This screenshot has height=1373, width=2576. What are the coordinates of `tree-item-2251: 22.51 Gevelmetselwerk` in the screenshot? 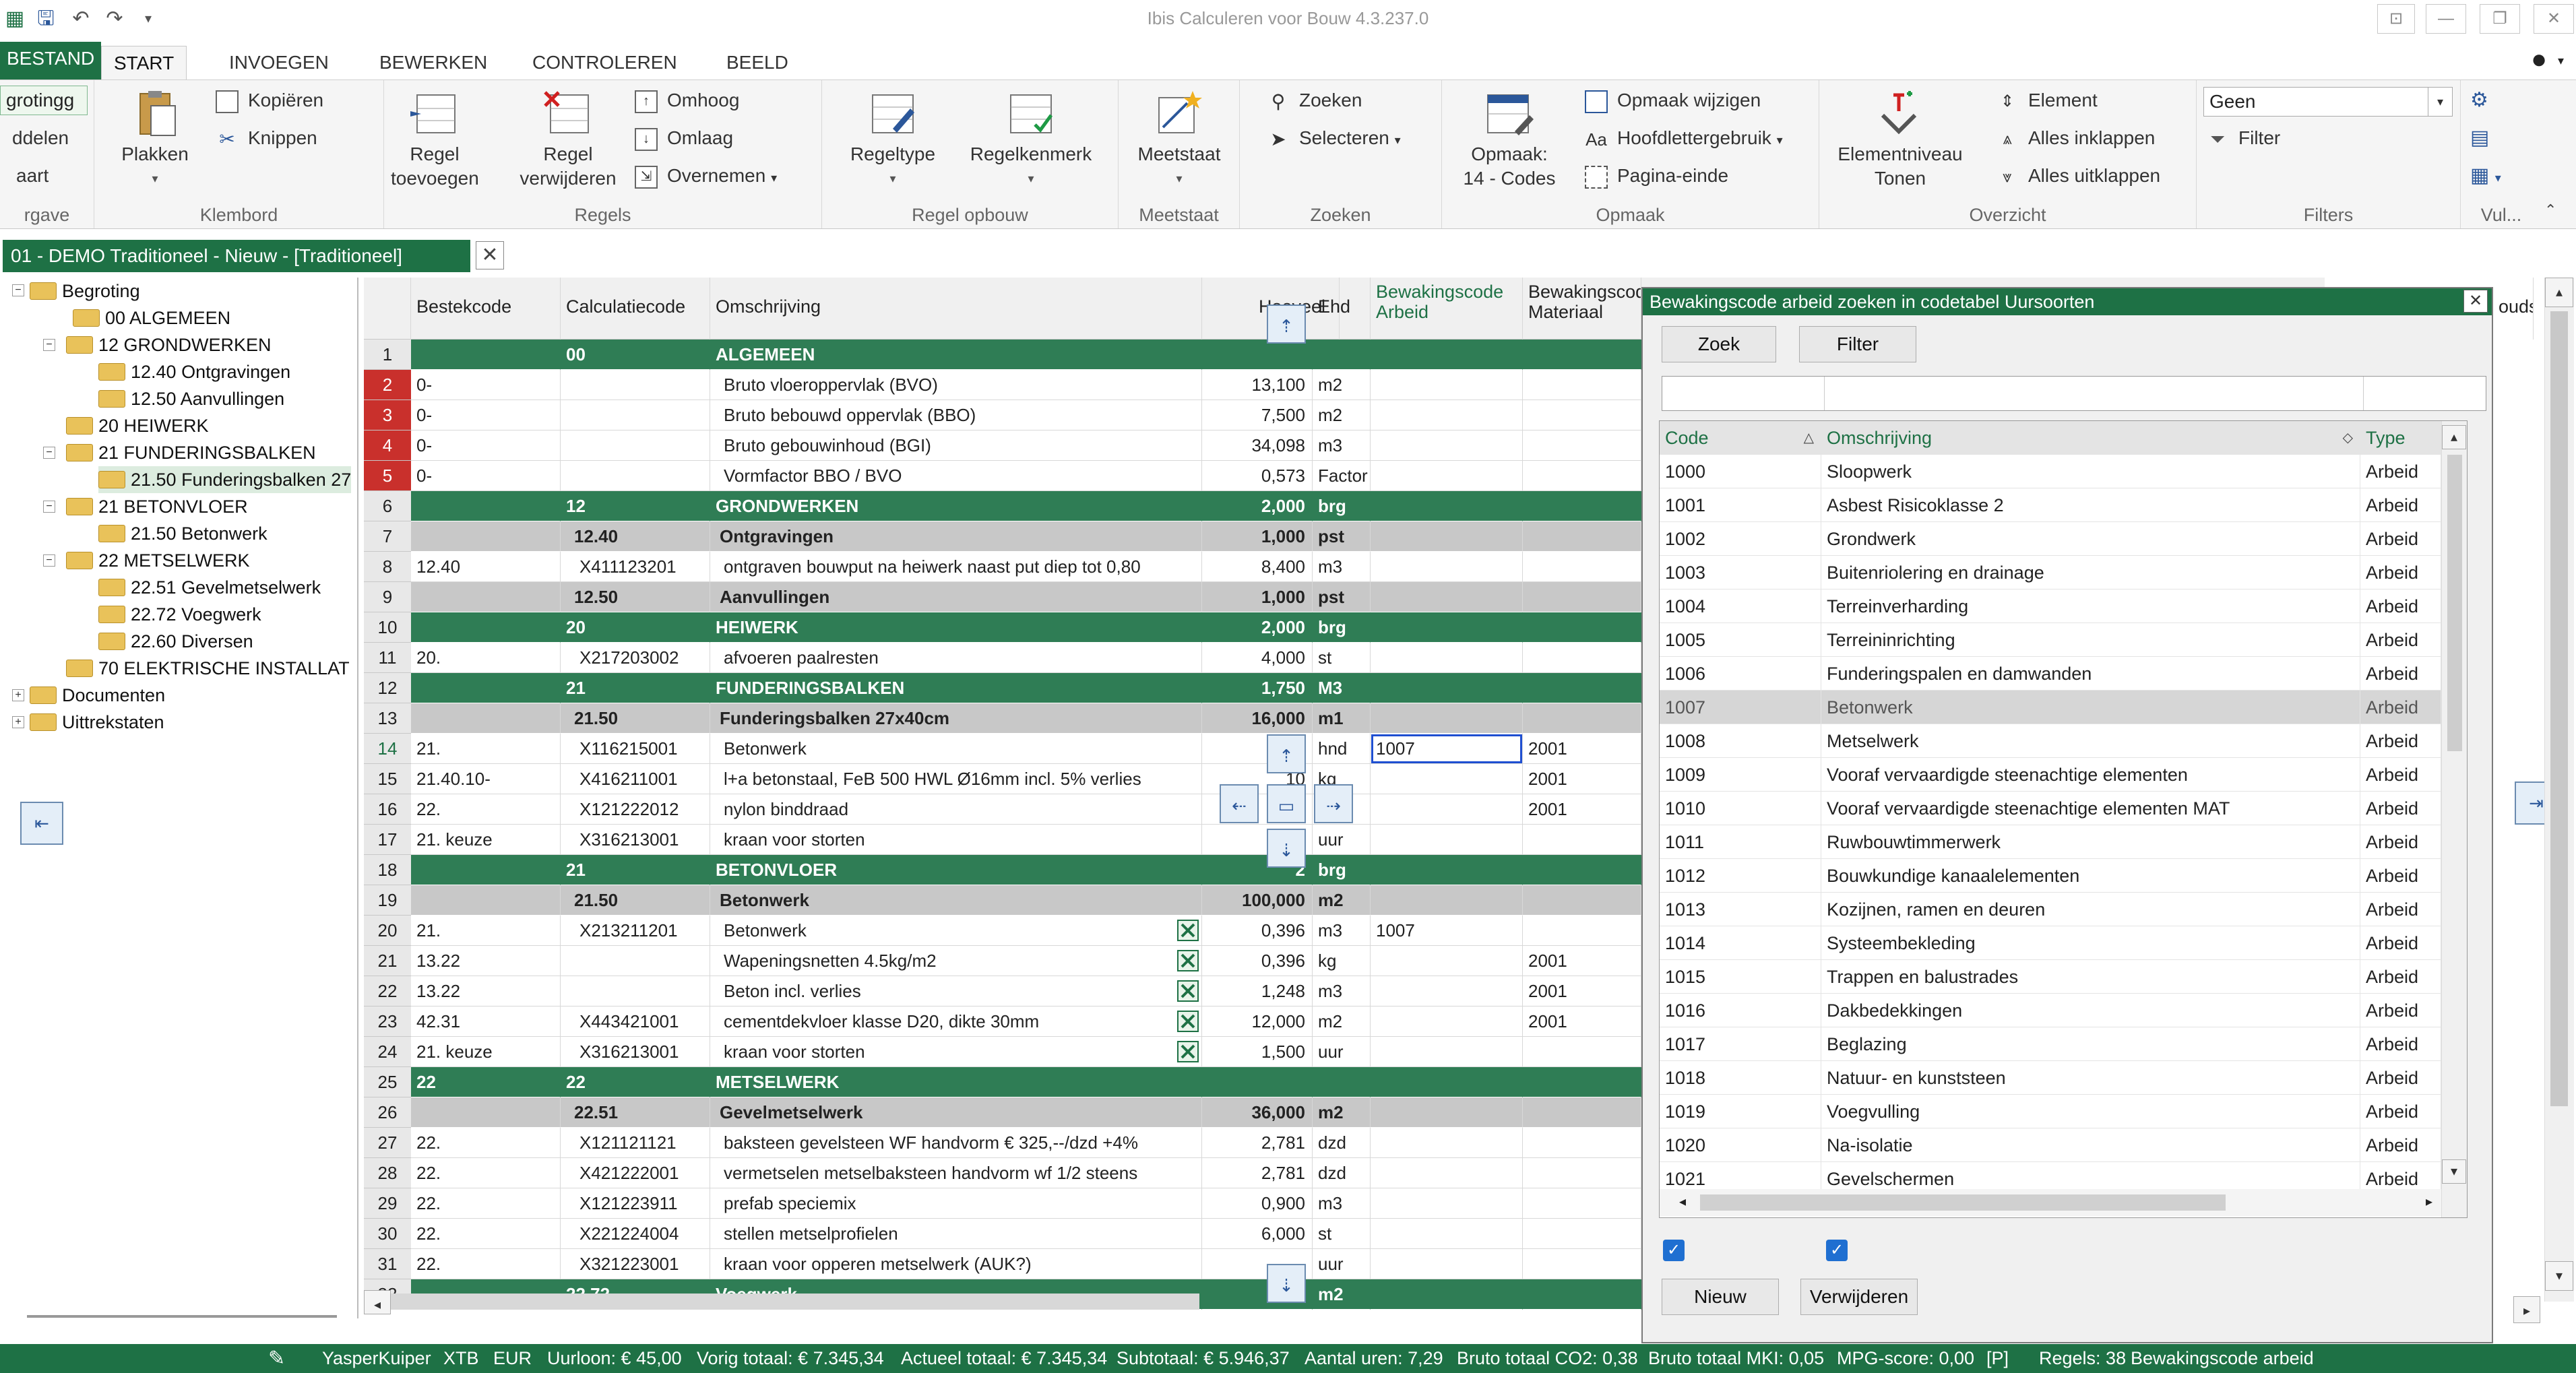 It's located at (209, 587).